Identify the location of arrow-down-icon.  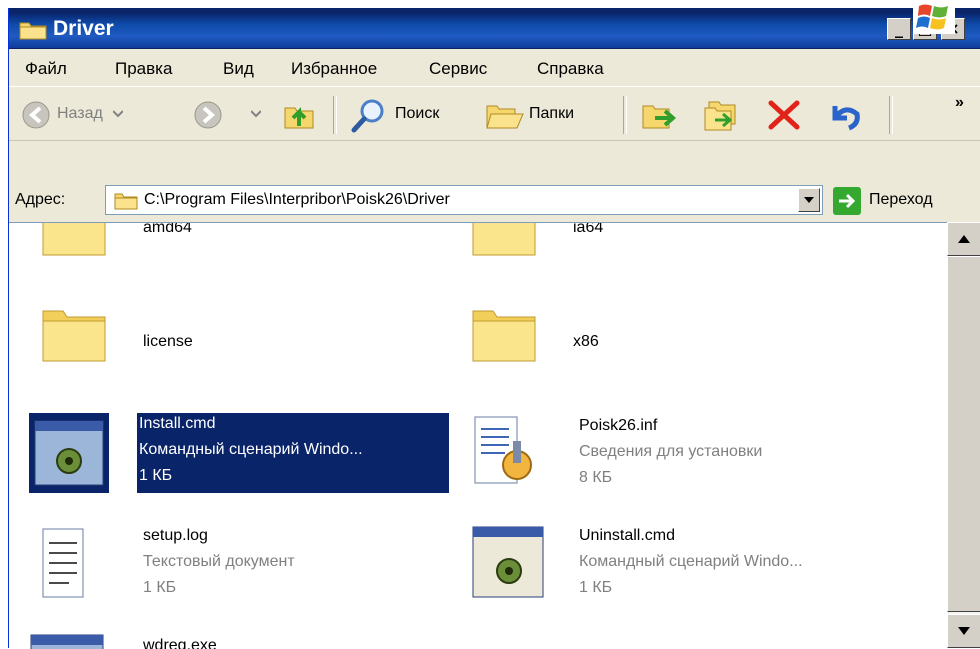
(964, 631).